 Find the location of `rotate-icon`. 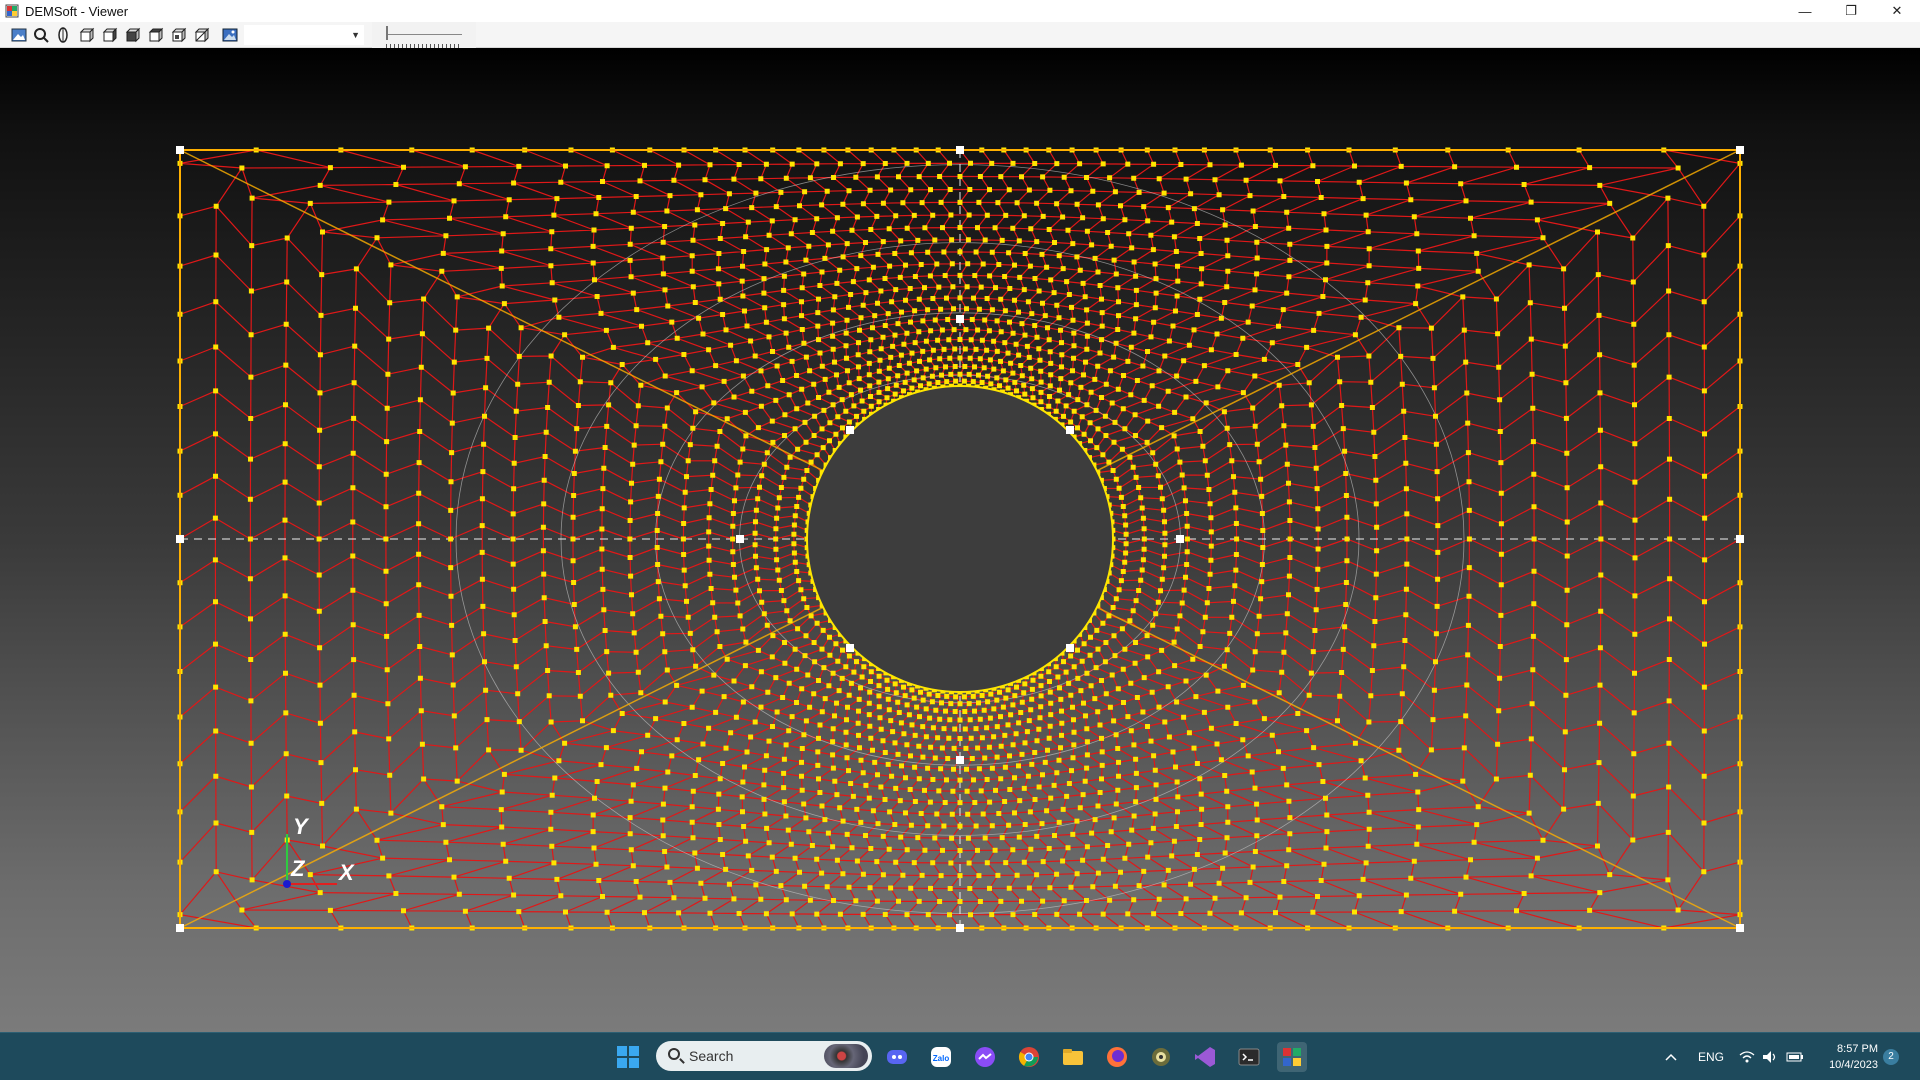

rotate-icon is located at coordinates (63, 35).